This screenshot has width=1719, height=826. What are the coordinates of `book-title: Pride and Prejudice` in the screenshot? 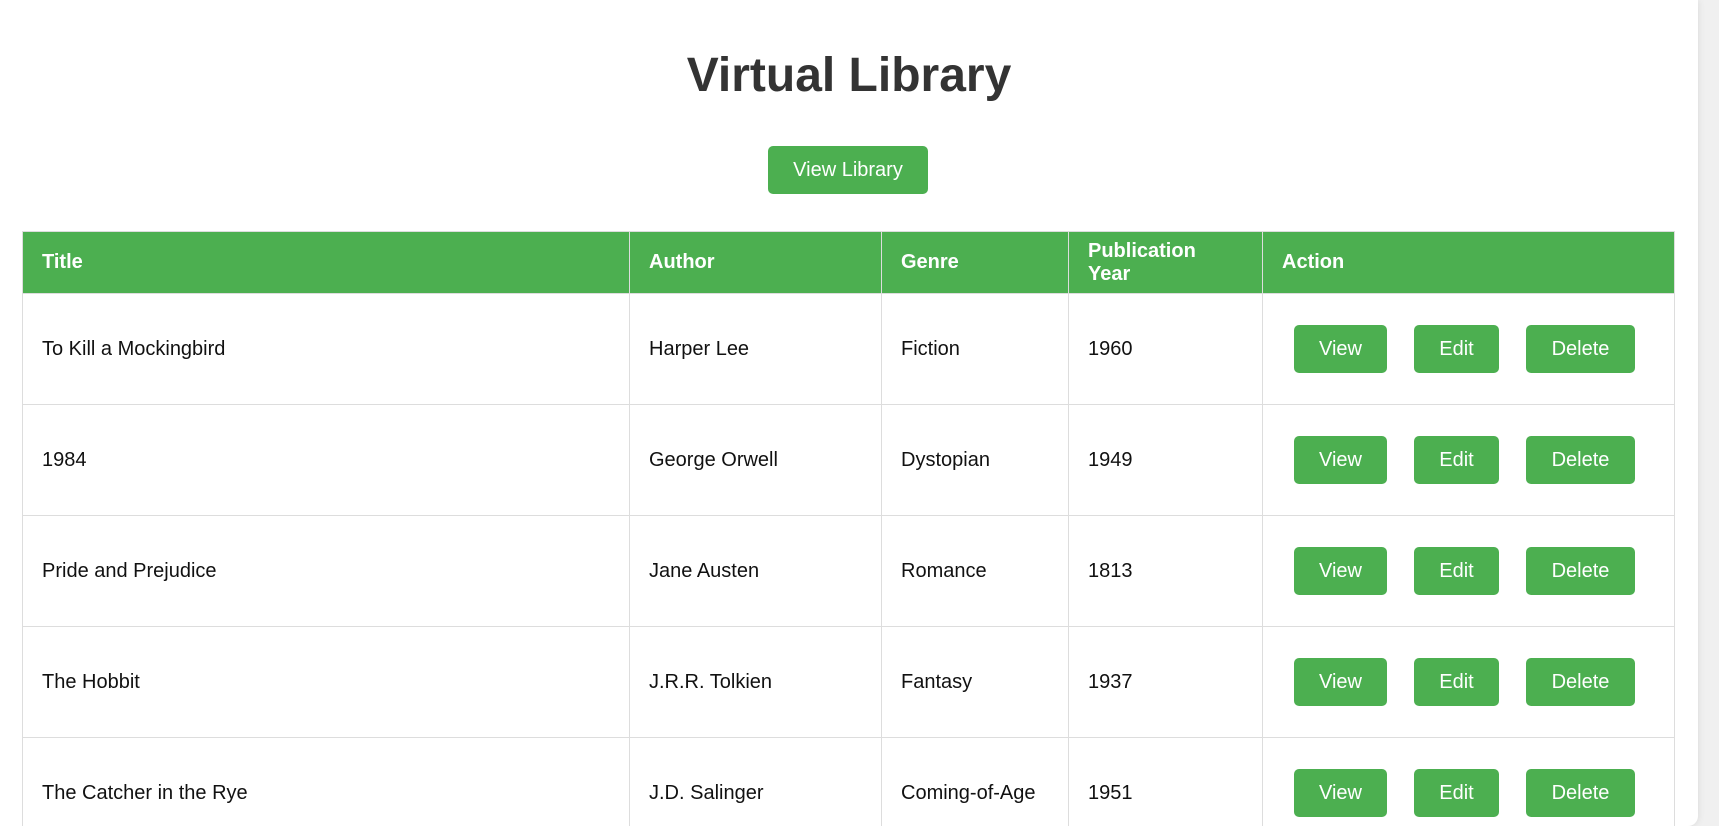 It's located at (326, 571).